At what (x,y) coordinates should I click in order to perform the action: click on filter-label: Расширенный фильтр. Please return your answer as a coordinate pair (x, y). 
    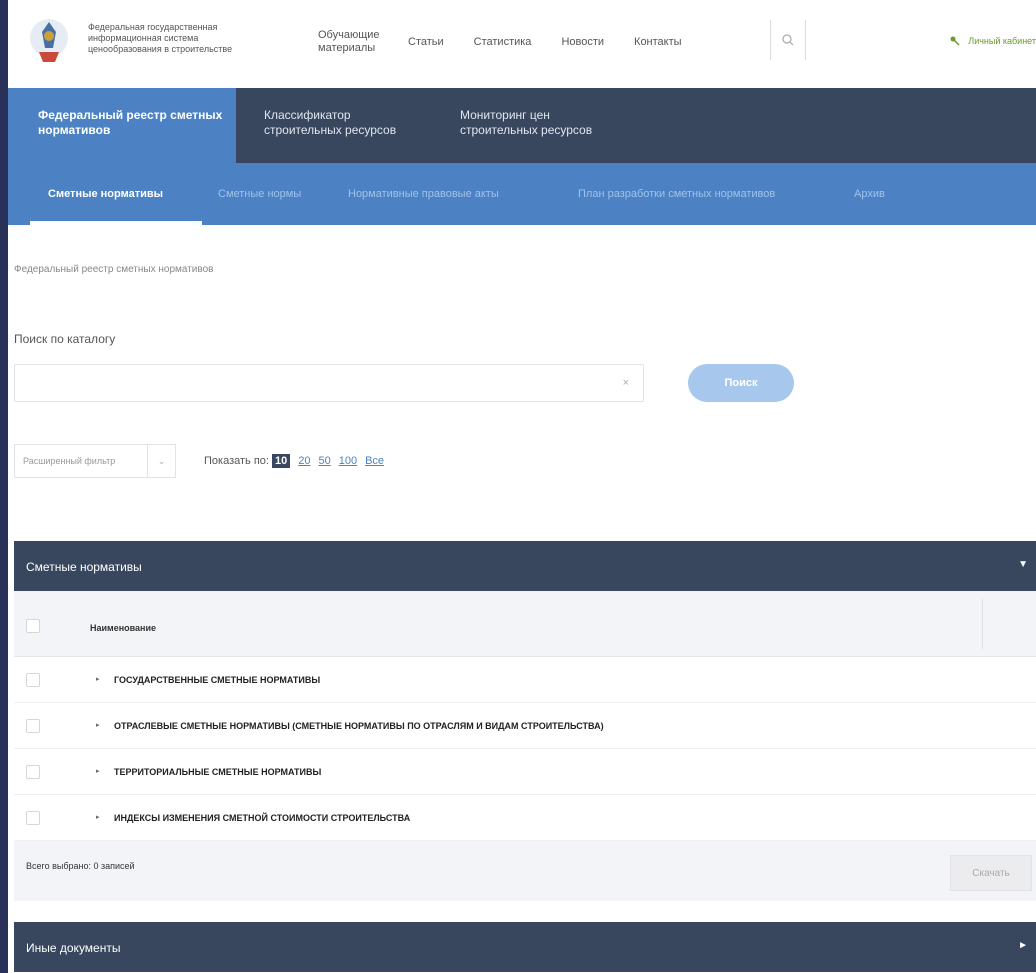
    Looking at the image, I should click on (69, 461).